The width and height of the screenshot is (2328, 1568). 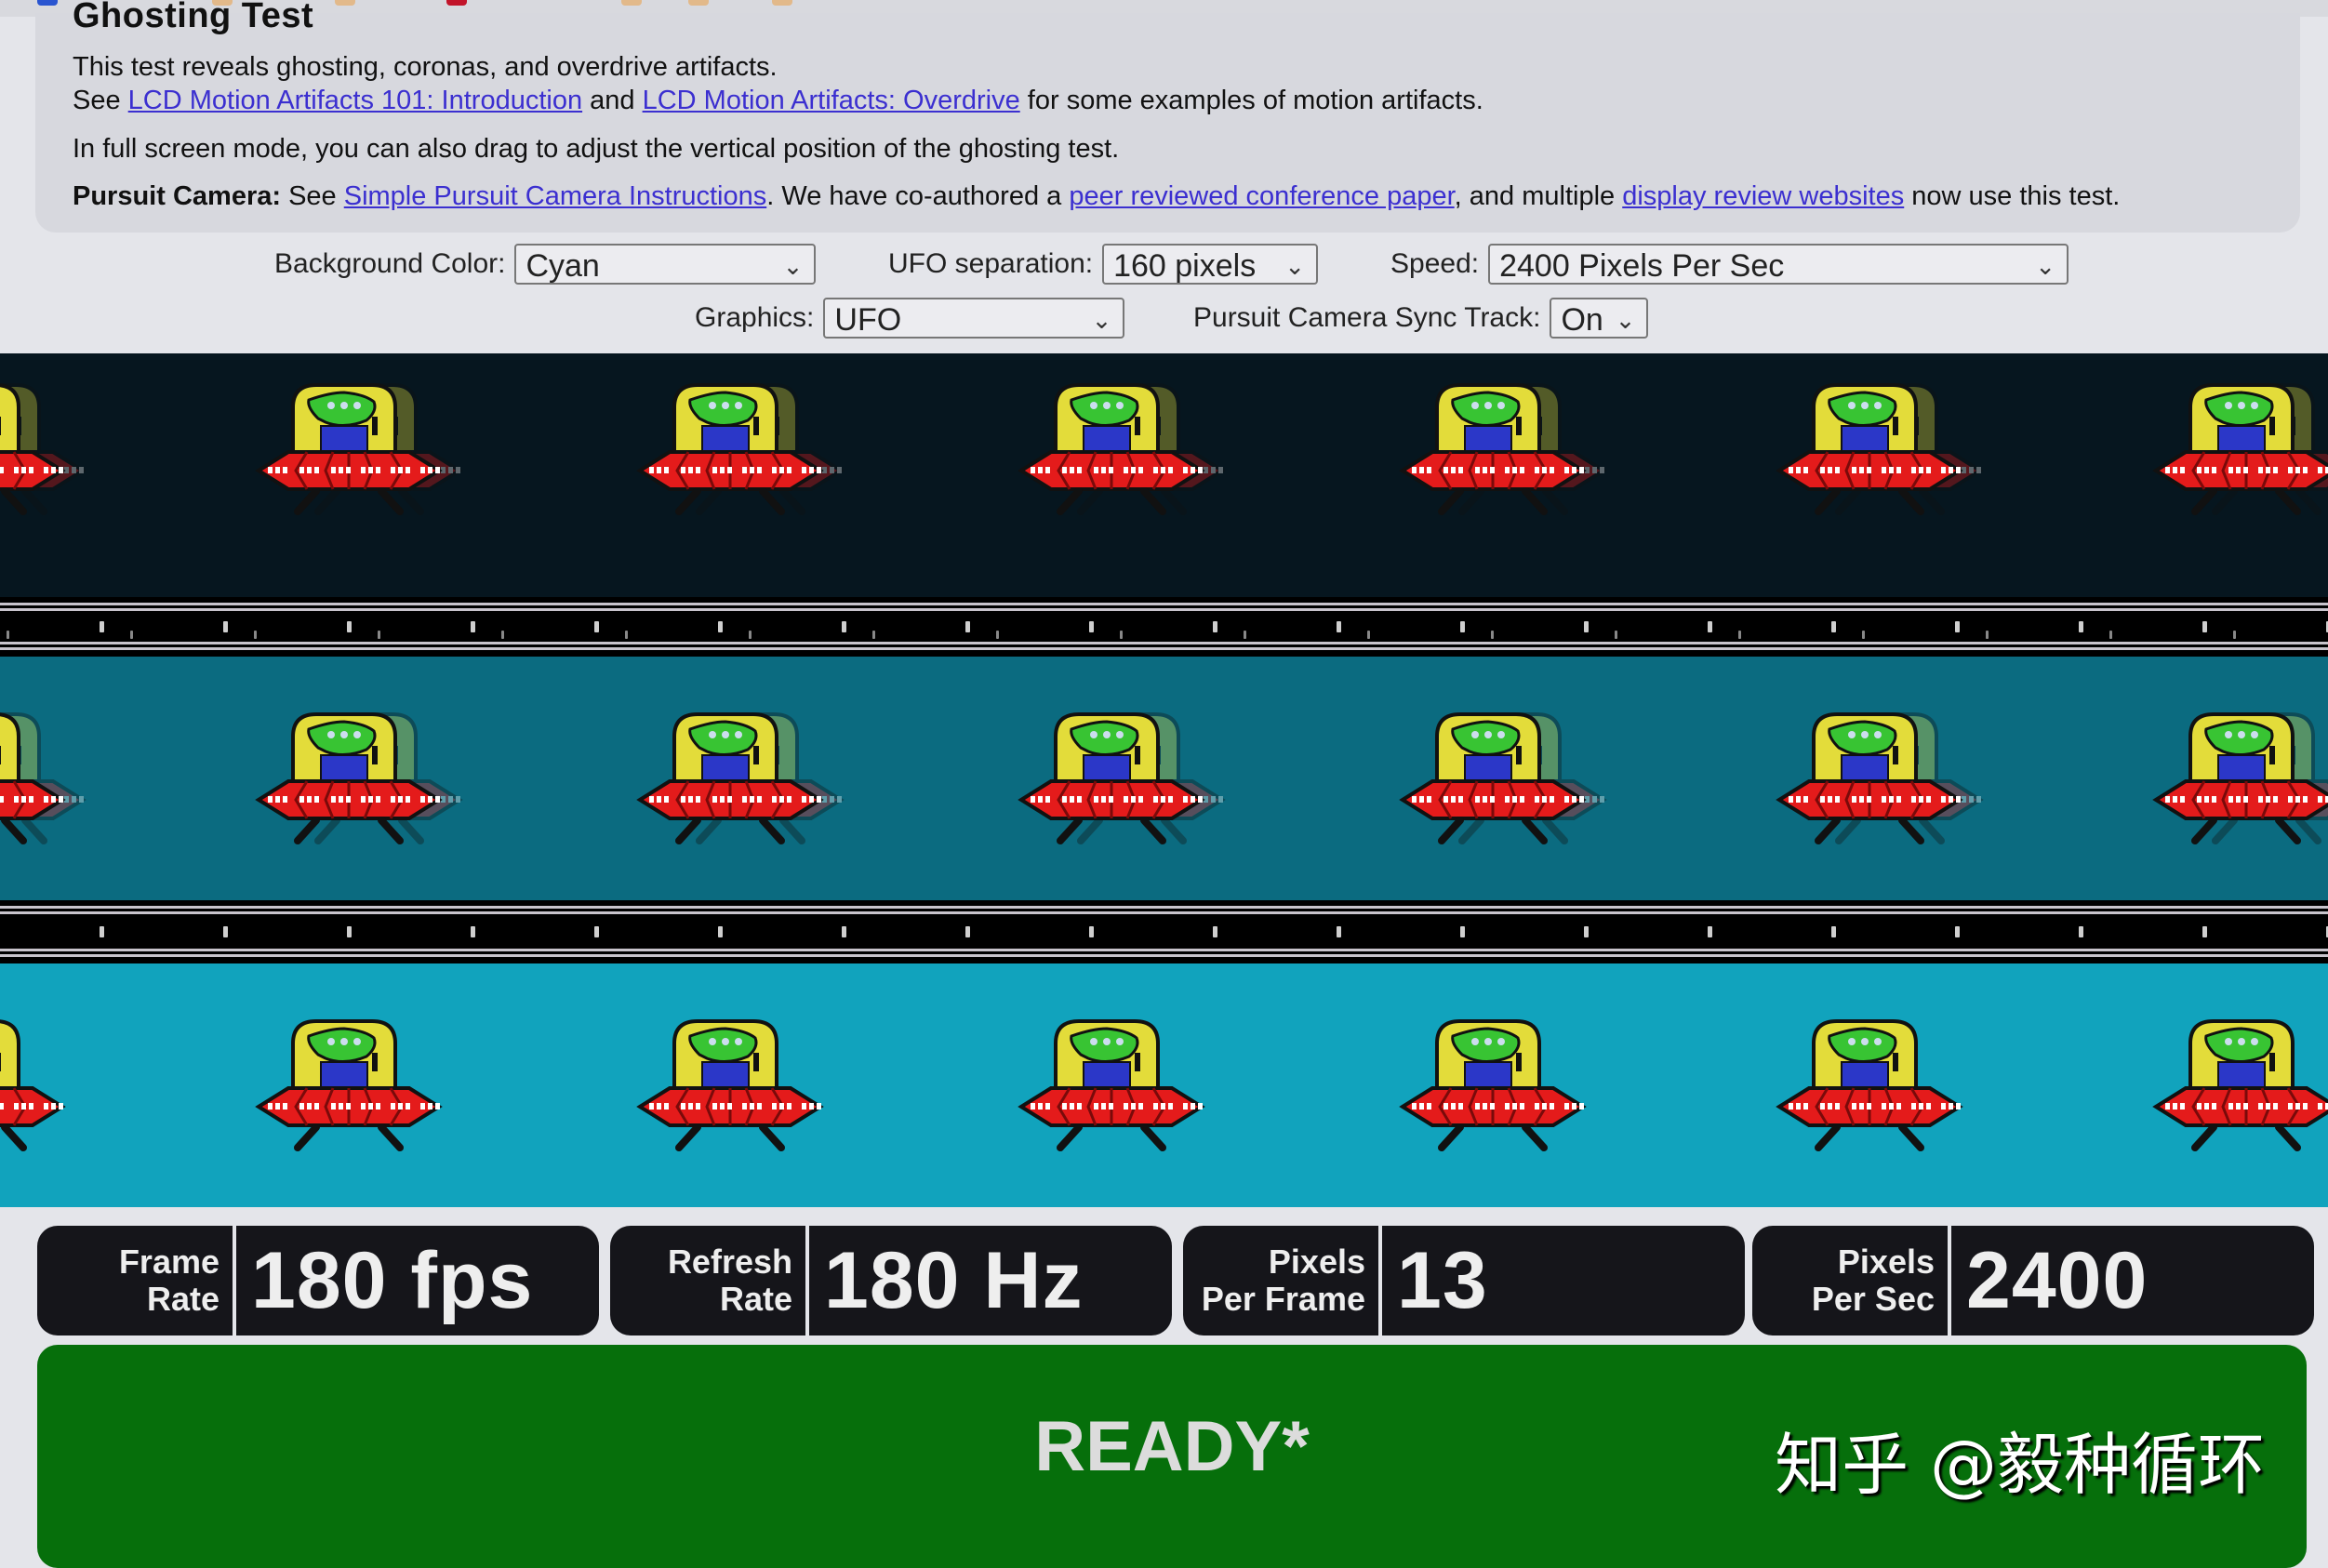 What do you see at coordinates (355, 100) in the screenshot?
I see `link-motion-artifacts-intro: LCD Motion Artifacts 101: Introduction` at bounding box center [355, 100].